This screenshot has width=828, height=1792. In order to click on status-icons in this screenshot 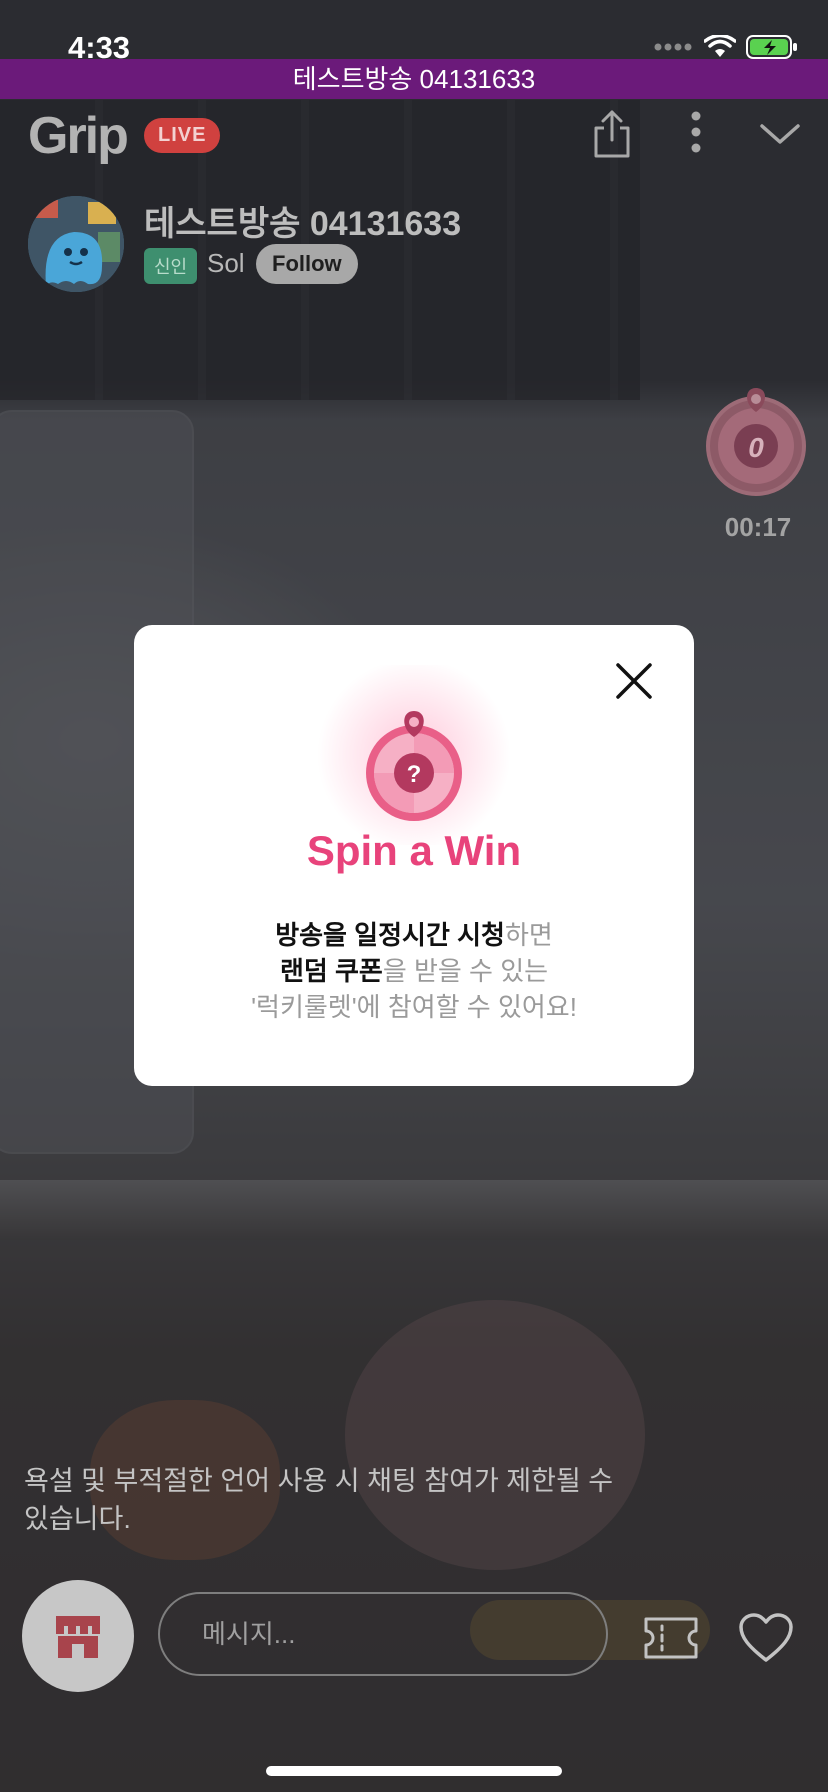, I will do `click(726, 47)`.